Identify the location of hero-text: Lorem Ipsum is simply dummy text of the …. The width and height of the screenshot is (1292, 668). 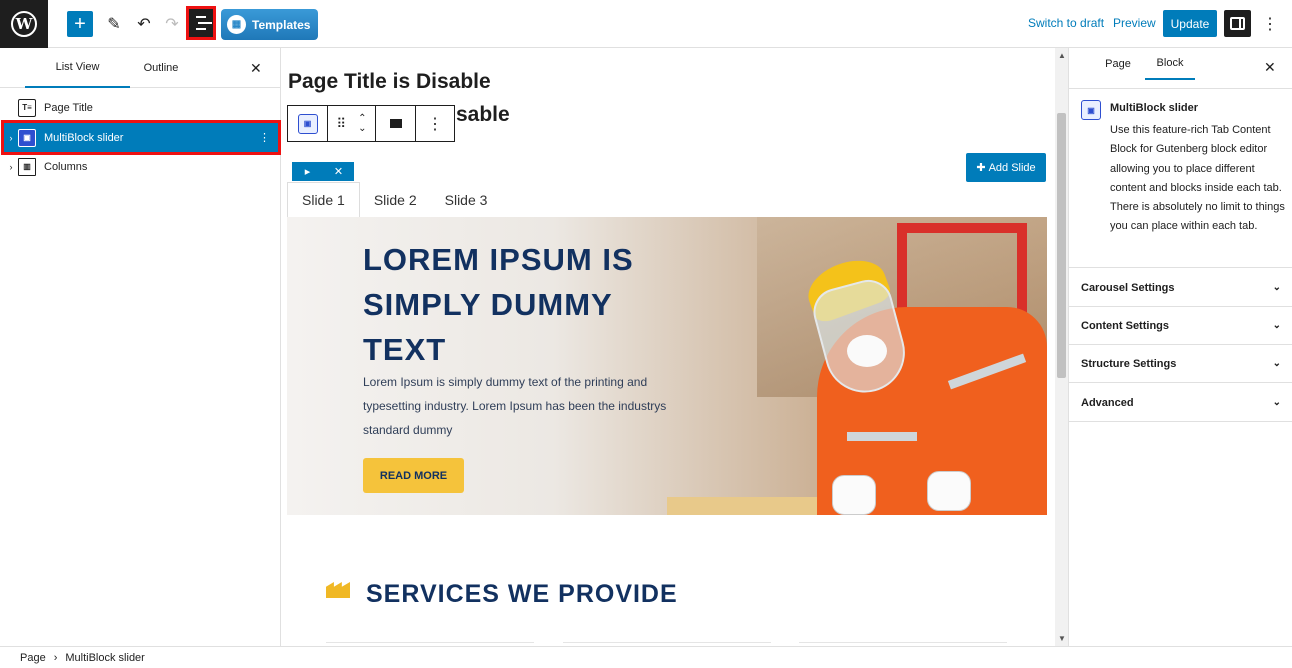
(515, 406).